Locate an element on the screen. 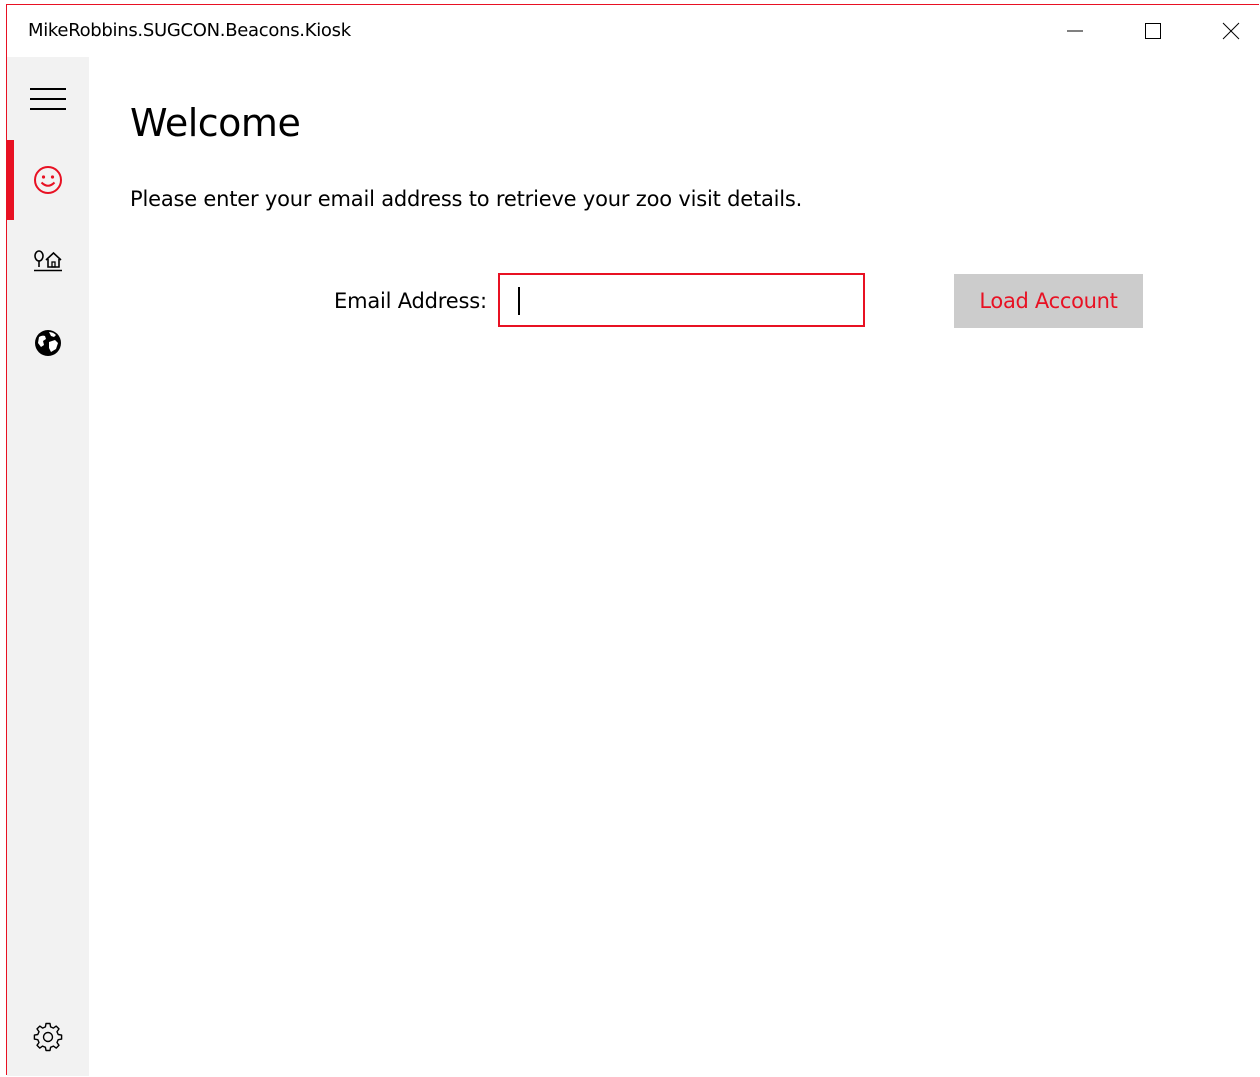 Image resolution: width=1260 pixels, height=1077 pixels. email-label: Email Address: is located at coordinates (410, 301).